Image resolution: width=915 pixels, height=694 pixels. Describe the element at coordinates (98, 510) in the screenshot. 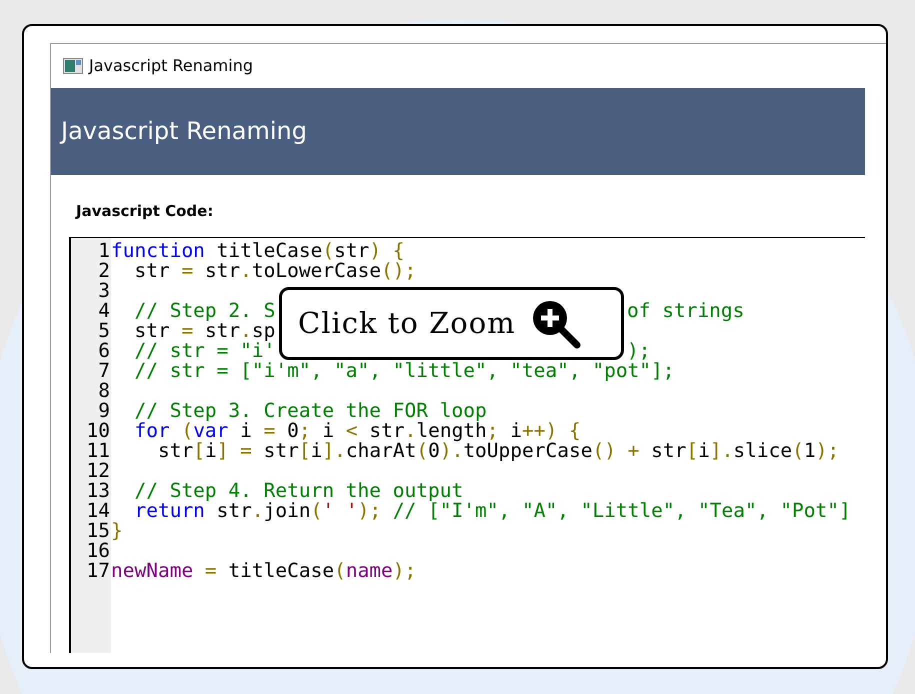

I see `line-number: 14` at that location.